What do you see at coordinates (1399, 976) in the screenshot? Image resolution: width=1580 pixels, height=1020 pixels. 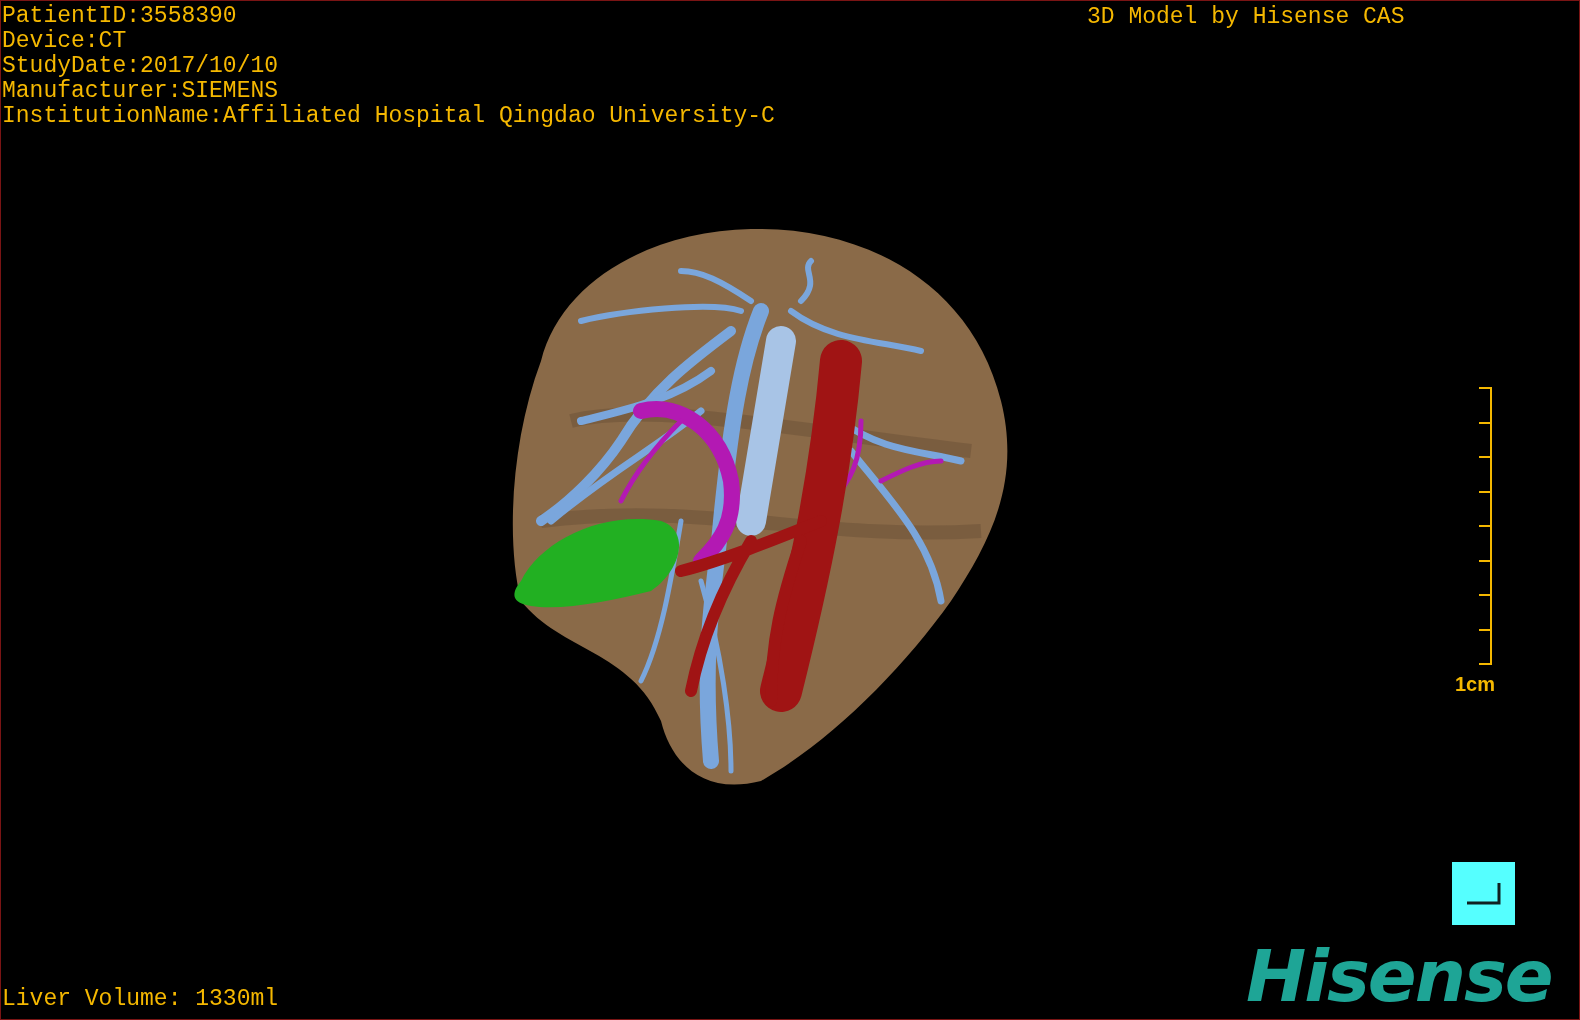 I see `brand-logo: Hisense` at bounding box center [1399, 976].